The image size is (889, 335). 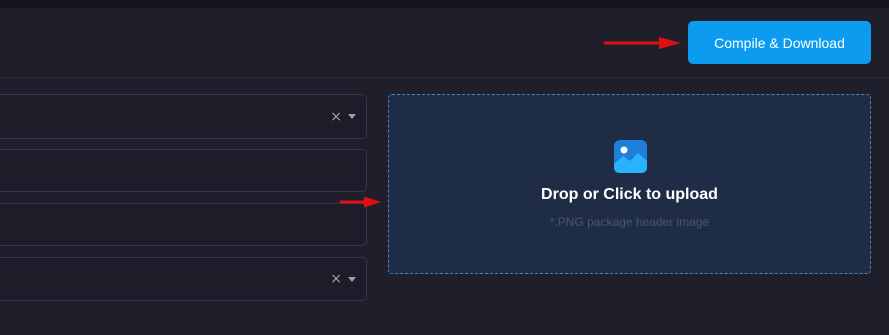 I want to click on upload-title: Drop or Click to upload, so click(x=629, y=194).